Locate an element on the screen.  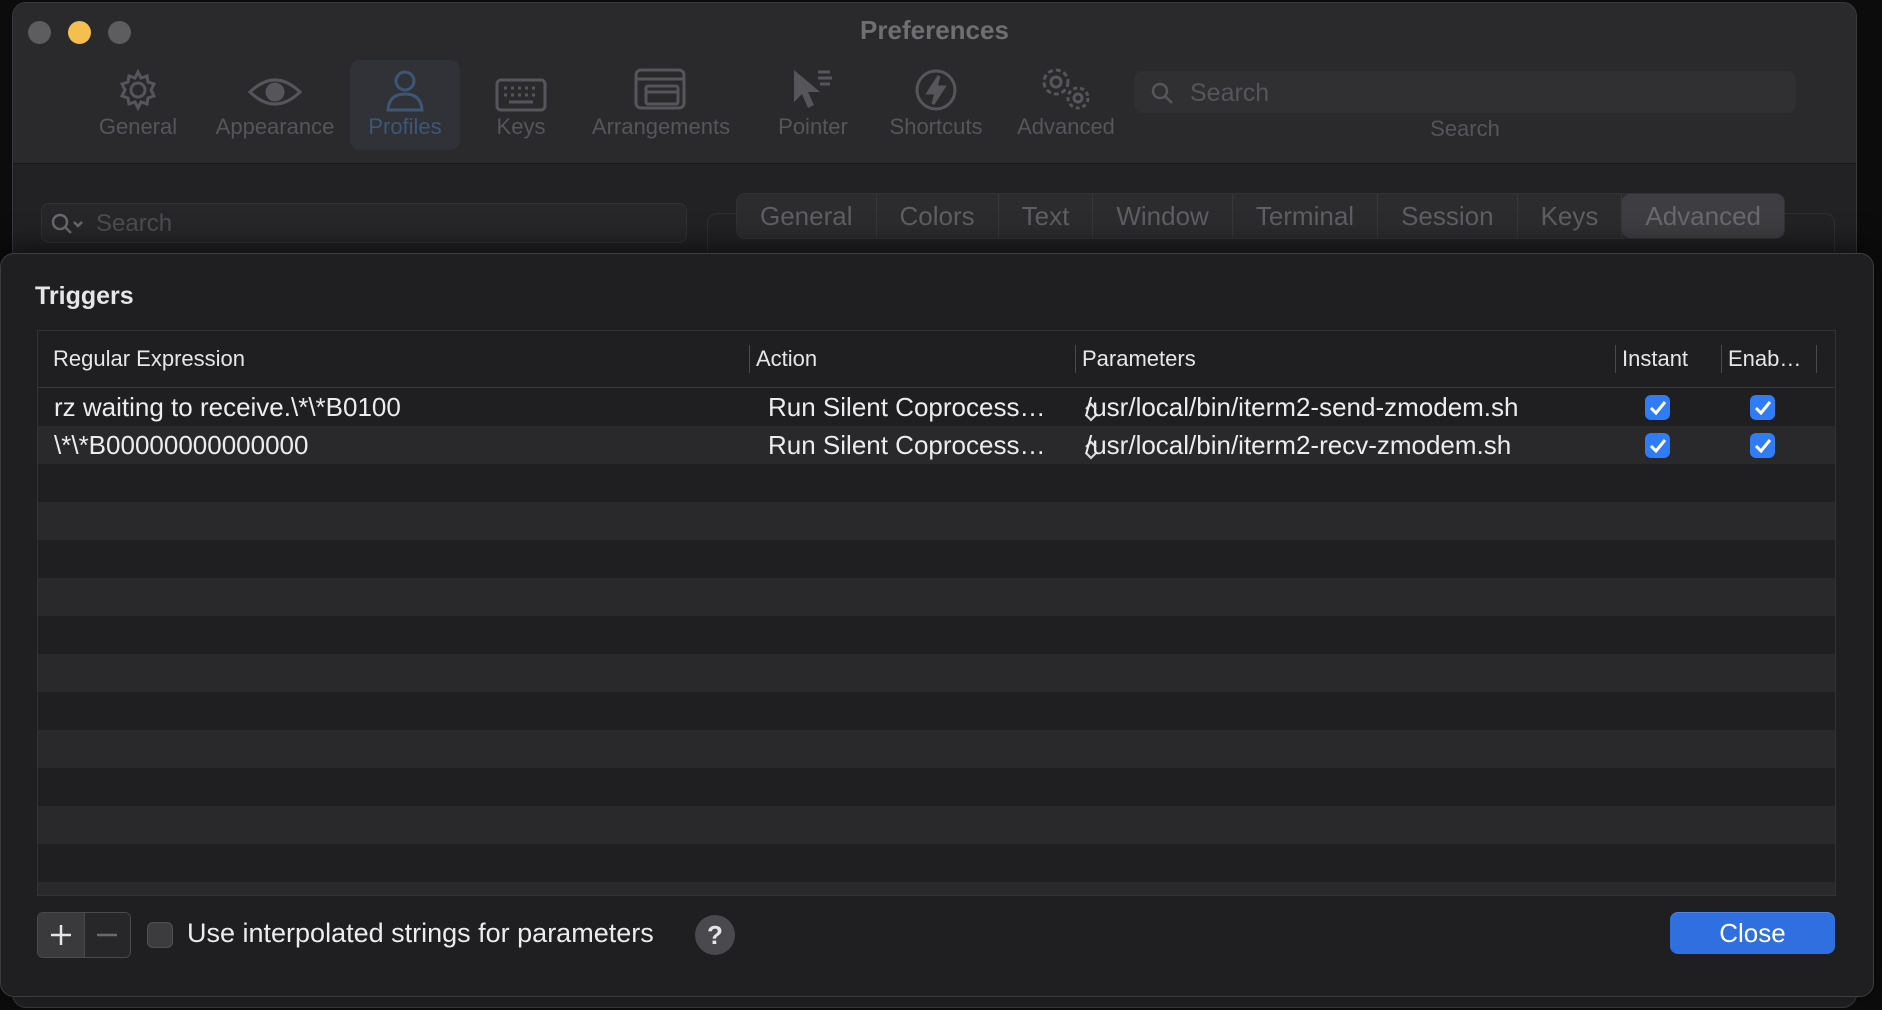
toolbar-keys-button: Keys is located at coordinates (521, 105).